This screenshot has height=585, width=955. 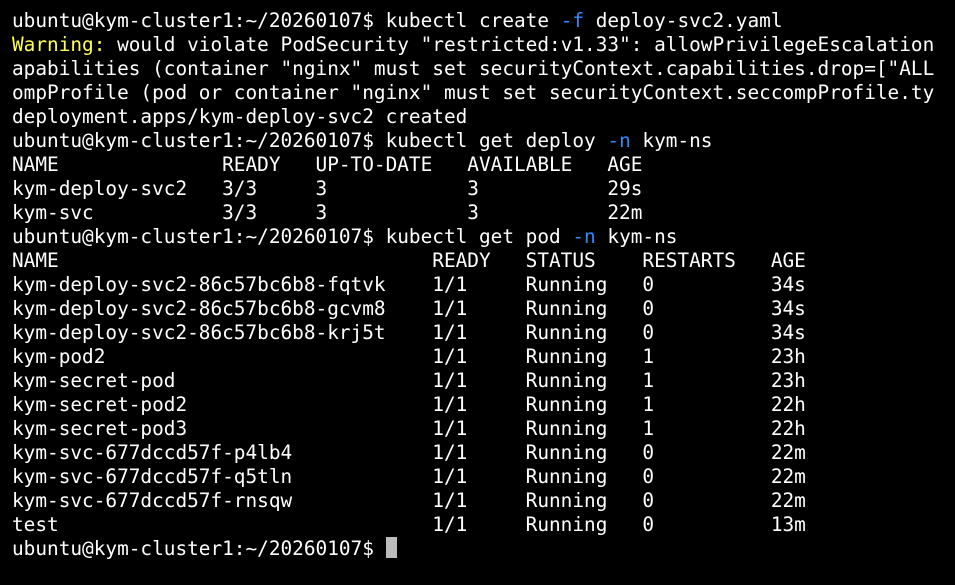 I want to click on terminal-text: deploy-svc2.yaml, so click(x=683, y=20).